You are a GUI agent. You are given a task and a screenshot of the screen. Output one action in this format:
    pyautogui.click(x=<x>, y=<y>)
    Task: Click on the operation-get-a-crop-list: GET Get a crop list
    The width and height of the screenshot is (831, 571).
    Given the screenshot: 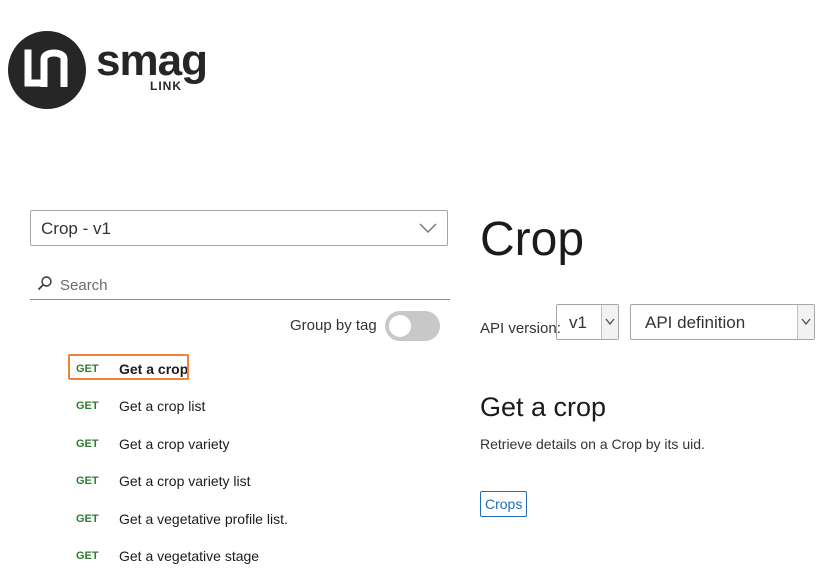 What is the action you would take?
    pyautogui.click(x=258, y=406)
    